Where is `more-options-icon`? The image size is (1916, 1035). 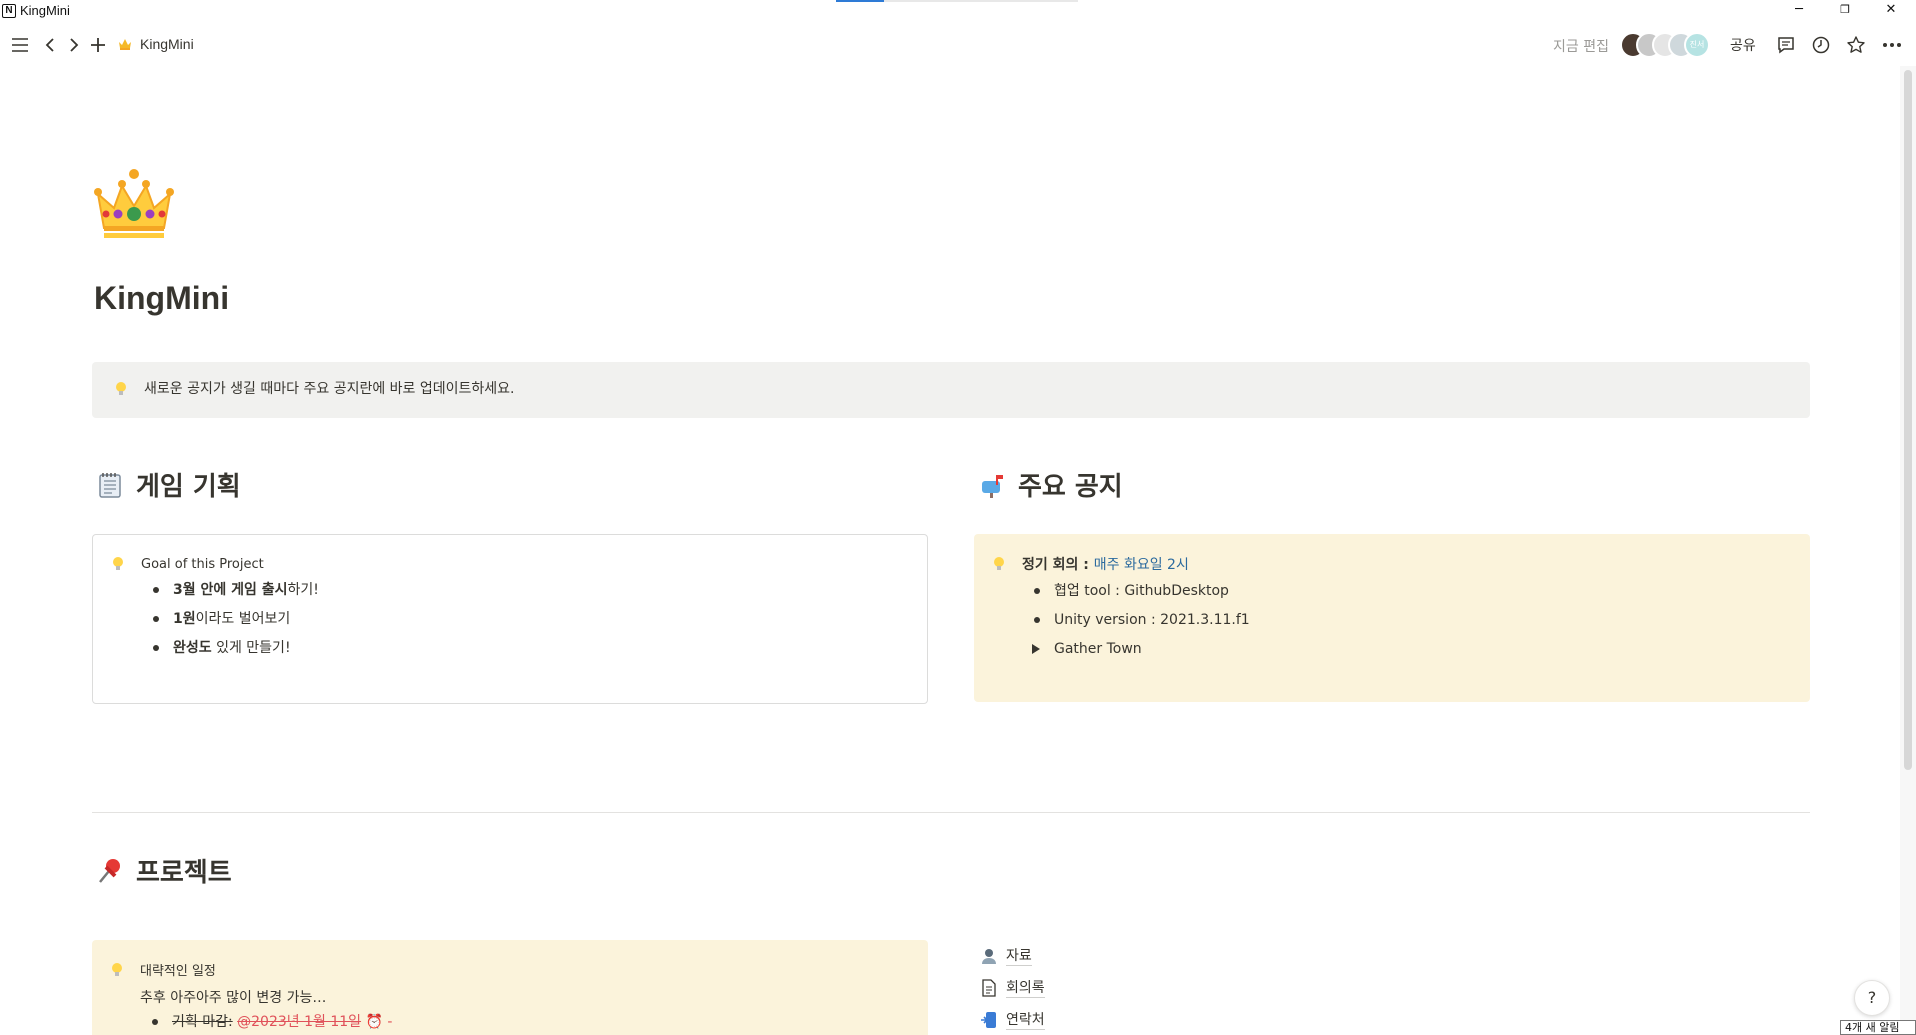
more-options-icon is located at coordinates (1892, 45).